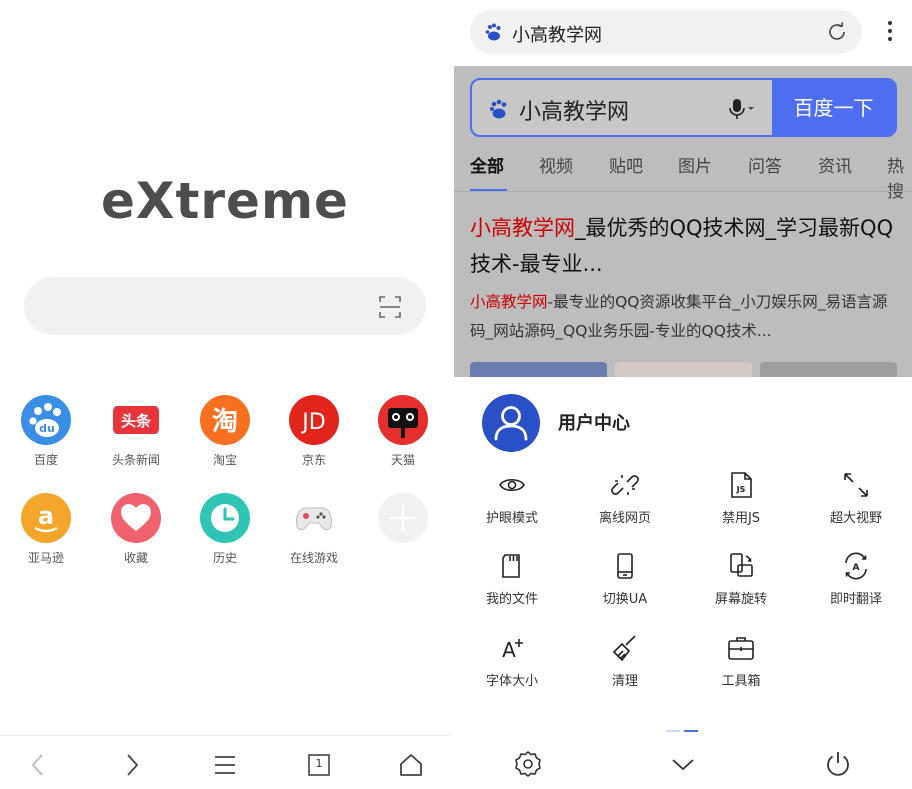 Image resolution: width=912 pixels, height=789 pixels. I want to click on amazon-icon: a, so click(46, 518).